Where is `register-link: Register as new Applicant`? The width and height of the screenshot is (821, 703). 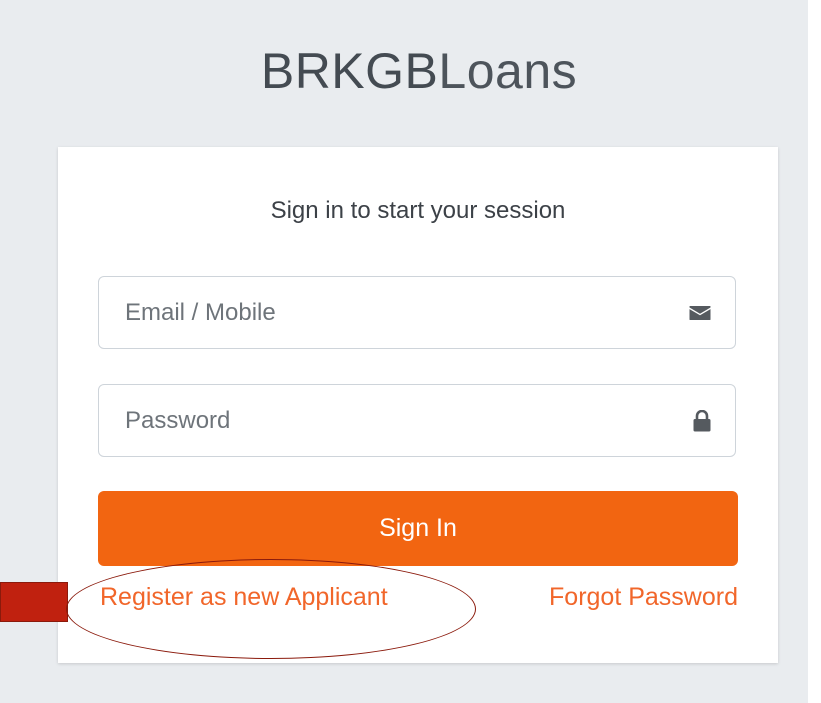 register-link: Register as new Applicant is located at coordinates (244, 597).